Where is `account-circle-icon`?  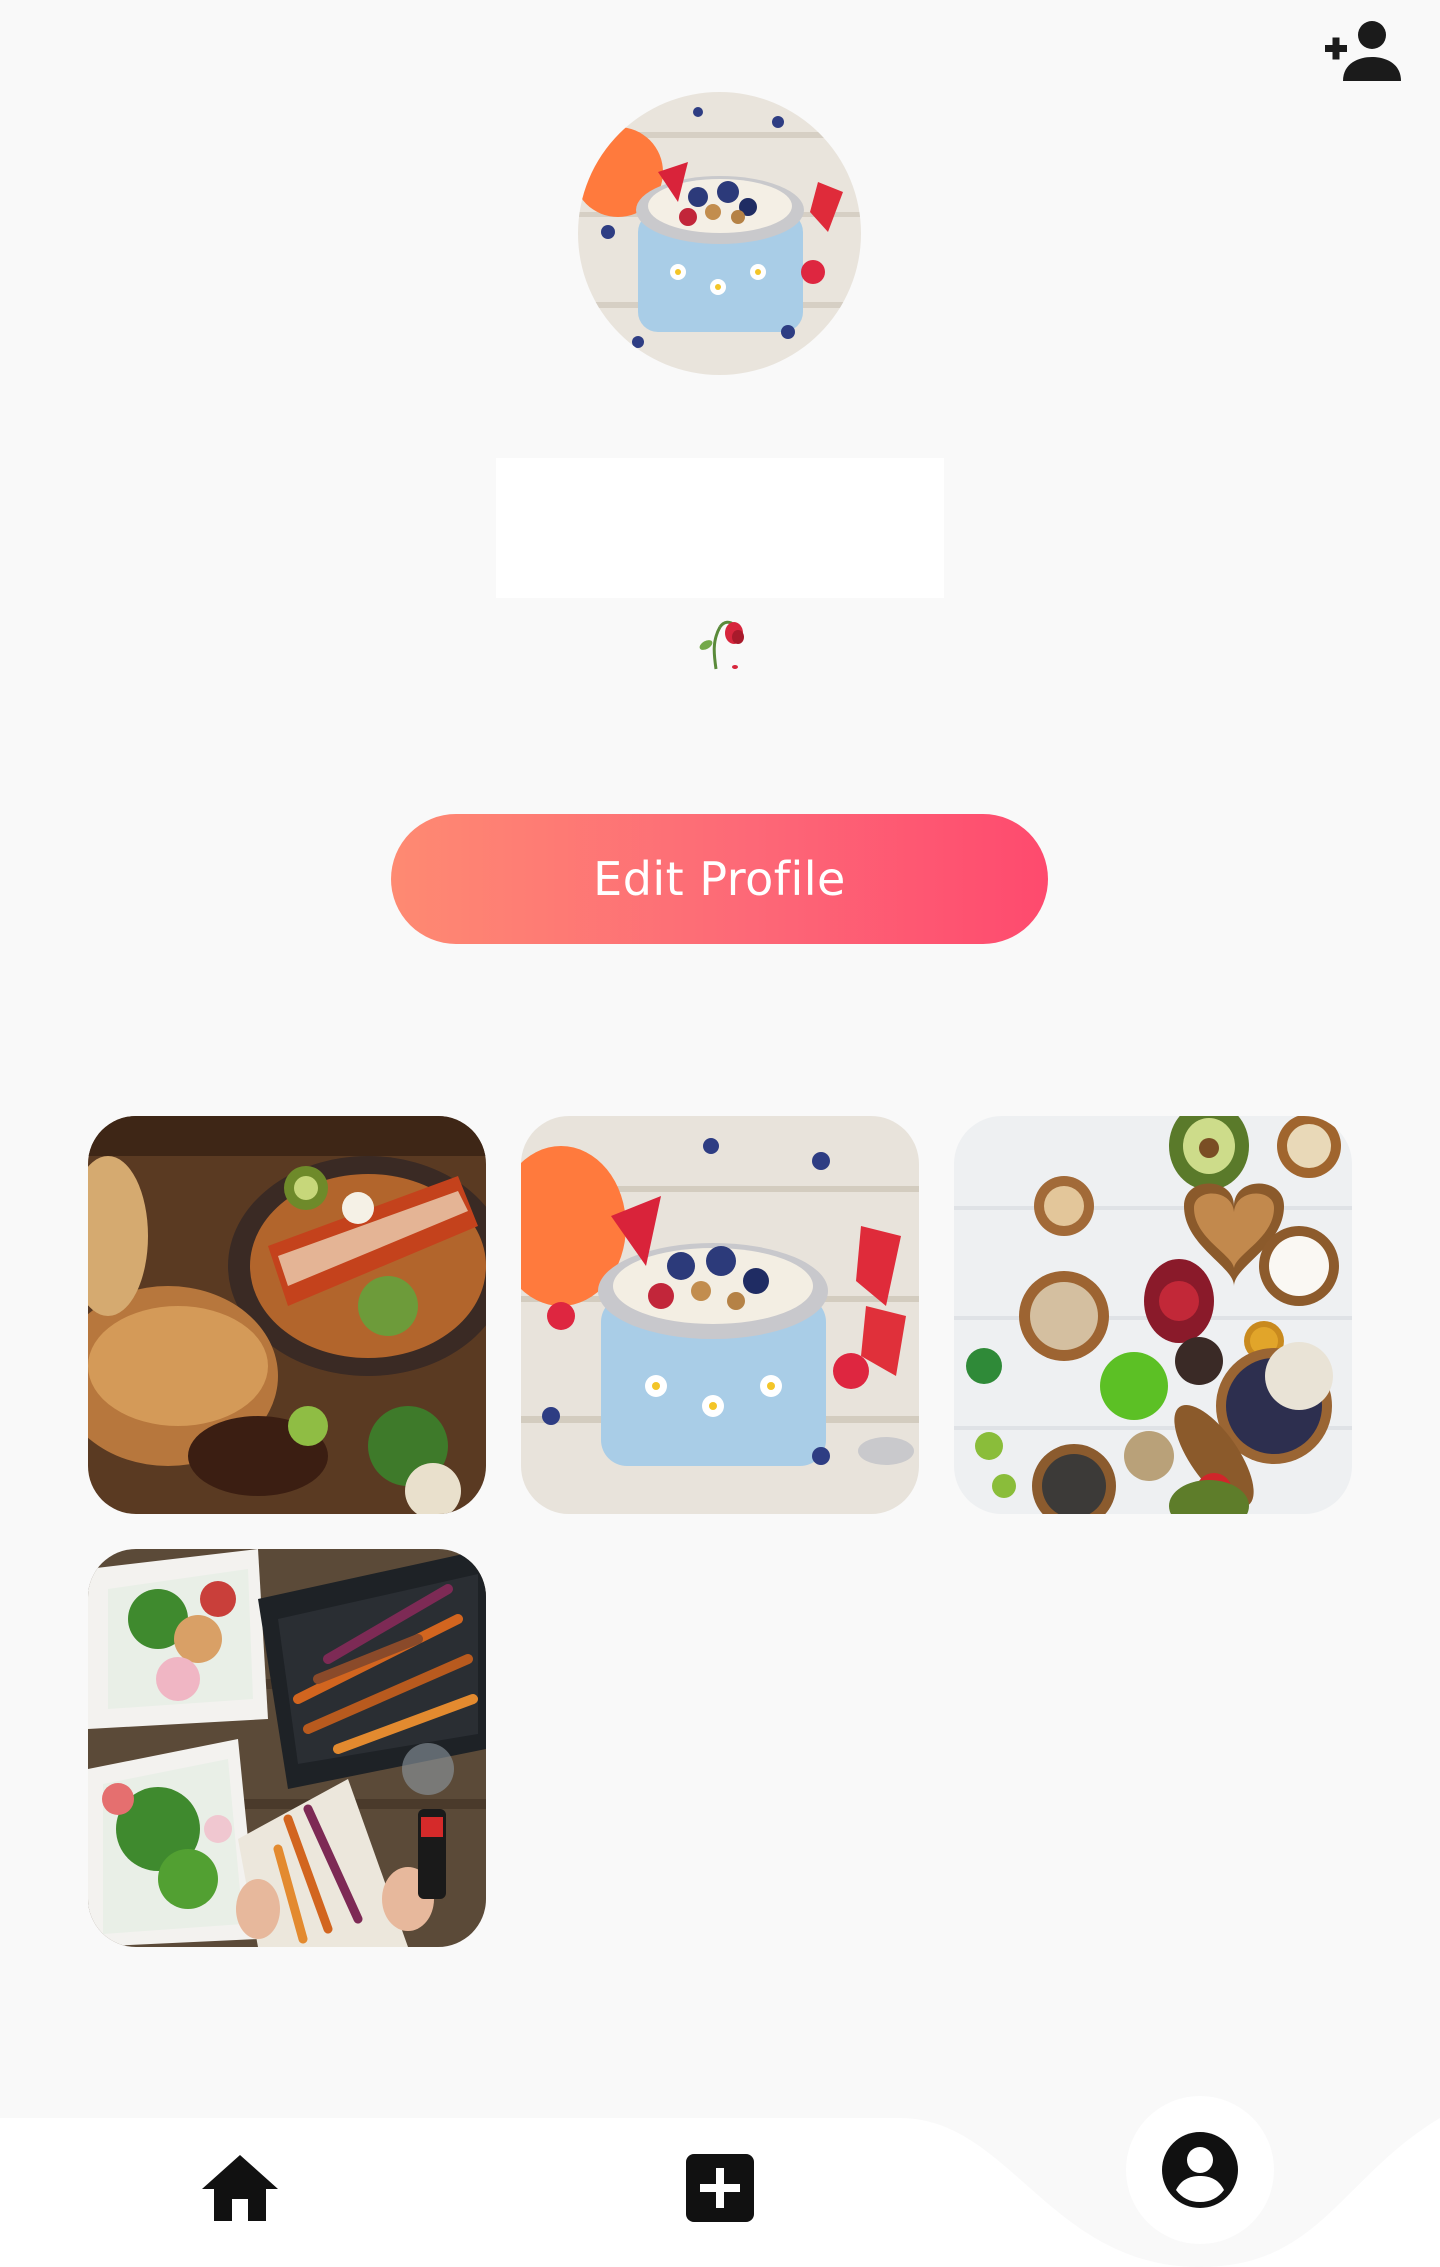 account-circle-icon is located at coordinates (1200, 2170).